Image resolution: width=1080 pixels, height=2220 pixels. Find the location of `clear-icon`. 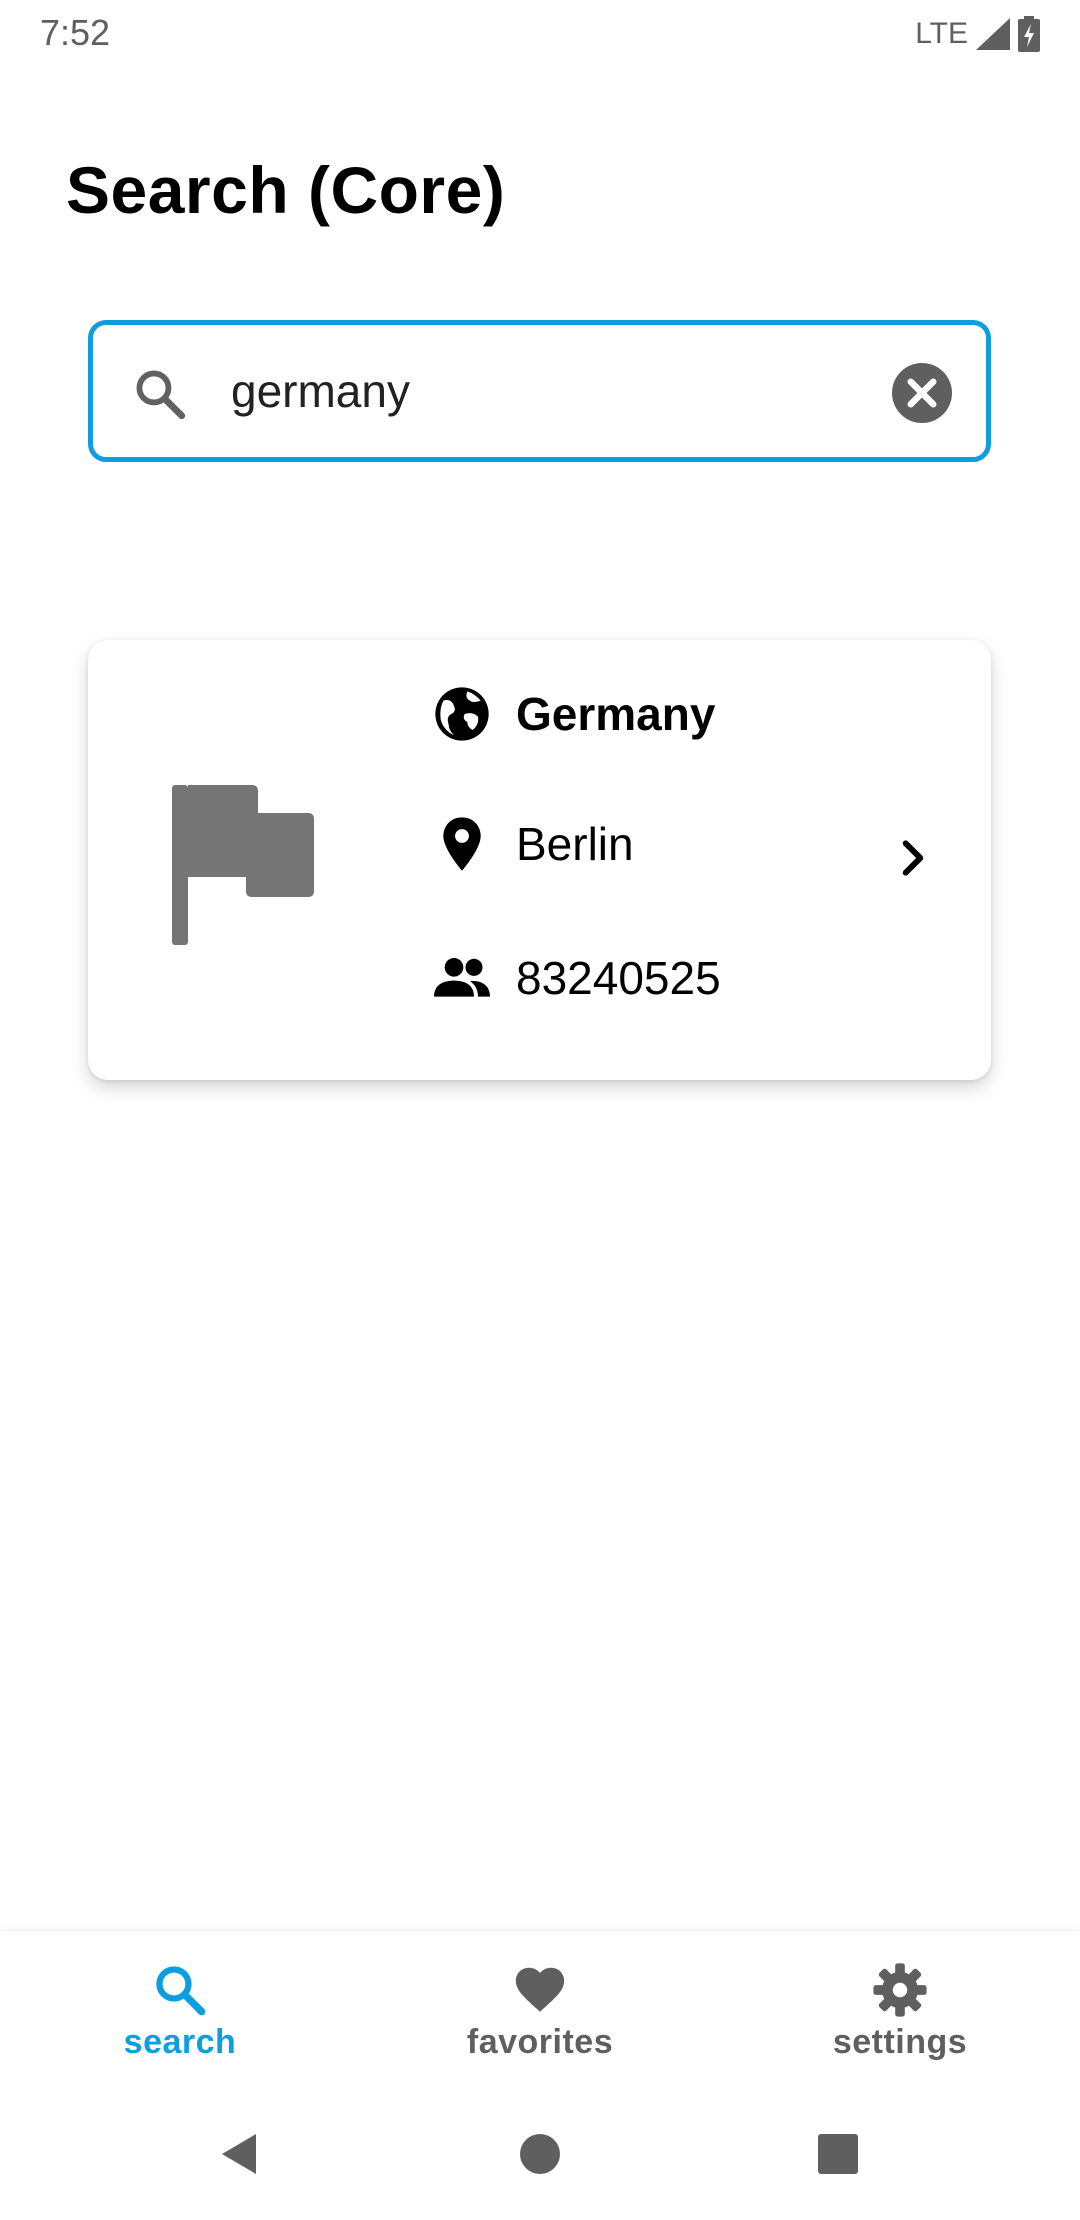

clear-icon is located at coordinates (922, 393).